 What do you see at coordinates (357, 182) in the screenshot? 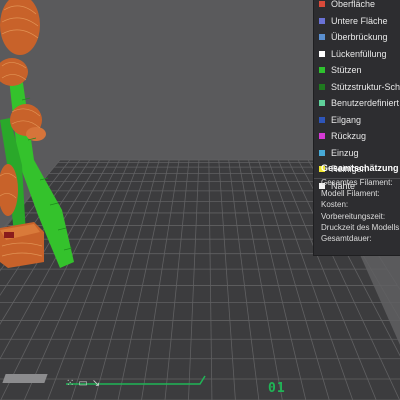
I see `summary-row: Gesamtes Filament:` at bounding box center [357, 182].